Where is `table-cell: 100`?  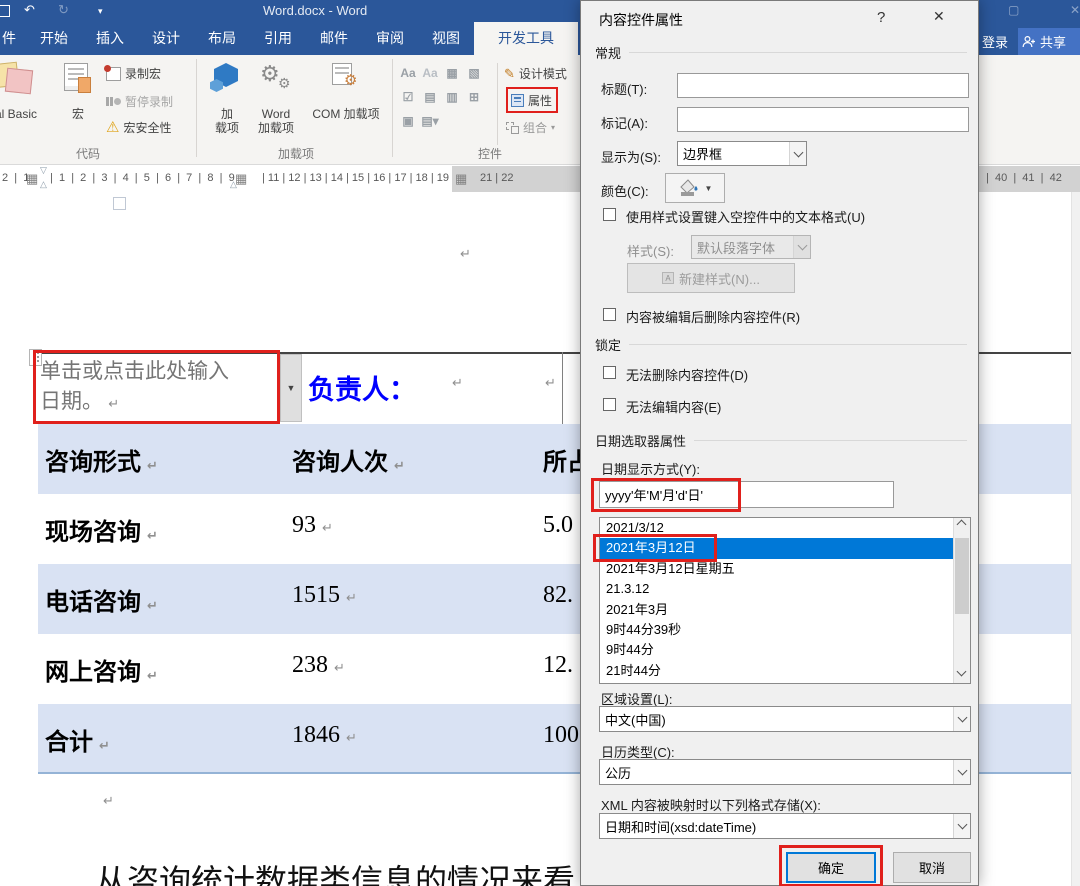 table-cell: 100 is located at coordinates (561, 735).